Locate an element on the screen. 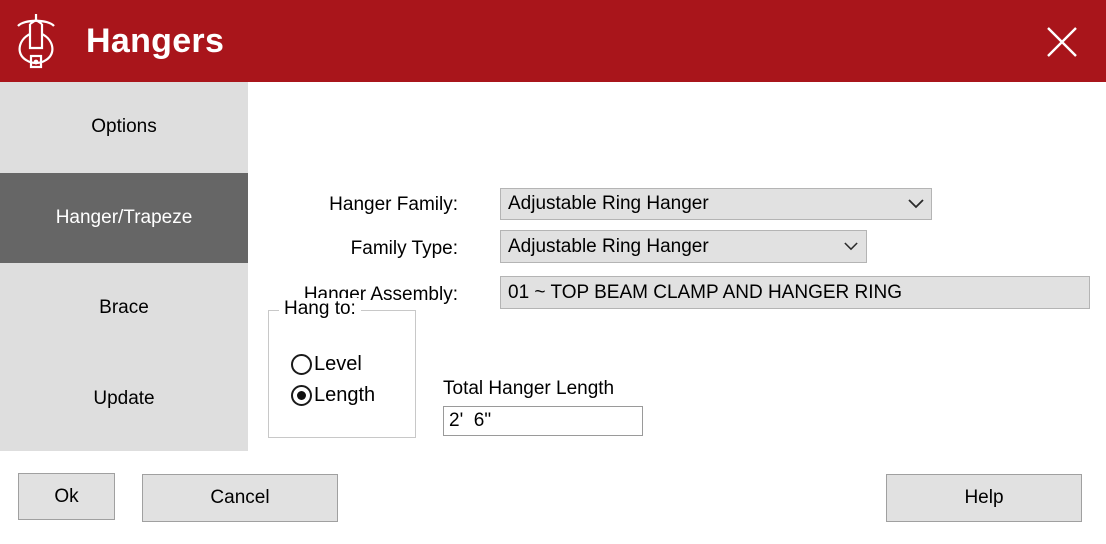 This screenshot has width=1106, height=544. sidebar-item-hanger-trapeze: Hanger/Trapeze is located at coordinates (124, 217).